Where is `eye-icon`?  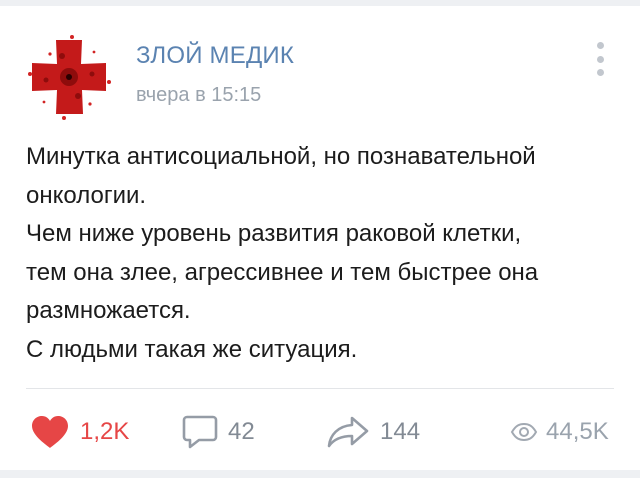
eye-icon is located at coordinates (524, 432).